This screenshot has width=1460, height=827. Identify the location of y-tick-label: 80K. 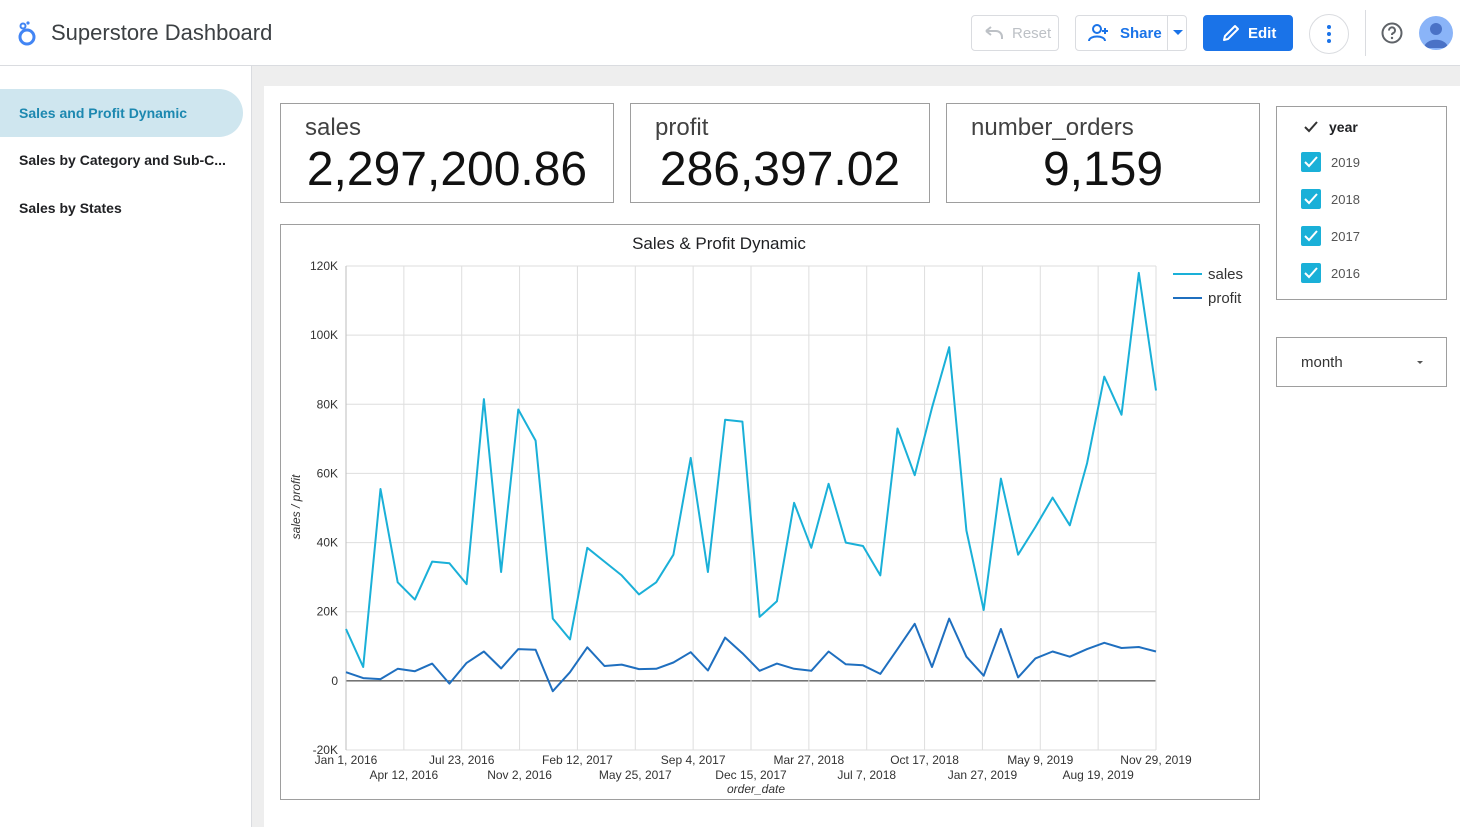
(327, 404).